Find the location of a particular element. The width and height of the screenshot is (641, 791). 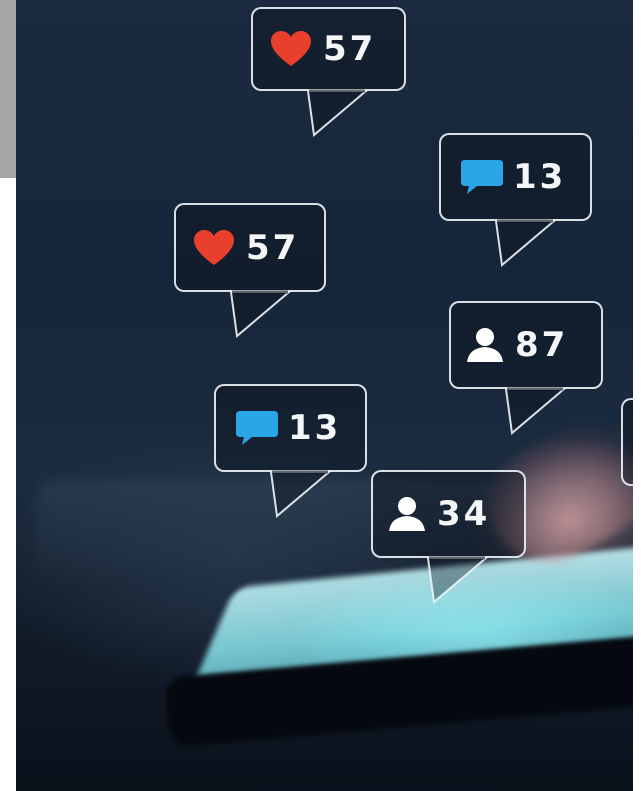

follower-count: 87 is located at coordinates (542, 345).